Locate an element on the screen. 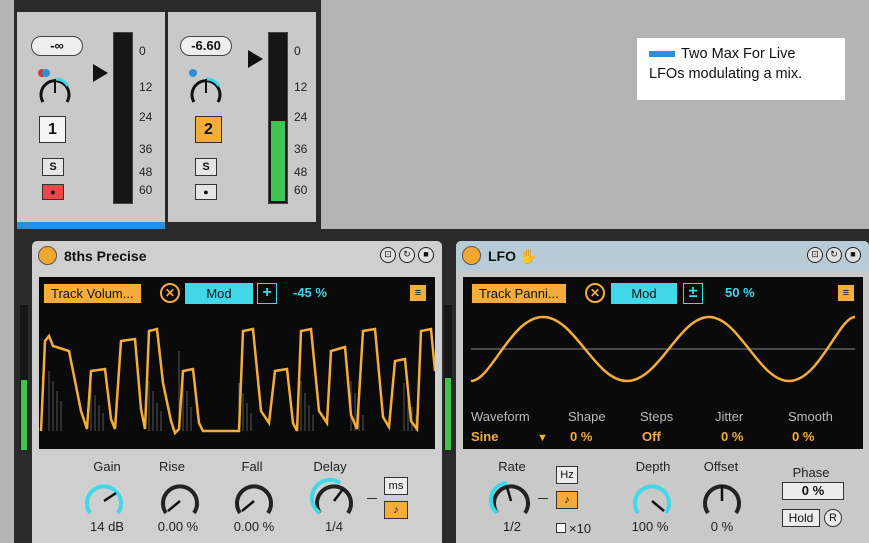 Image resolution: width=869 pixels, height=543 pixels. envelope-waveform is located at coordinates (237, 381).